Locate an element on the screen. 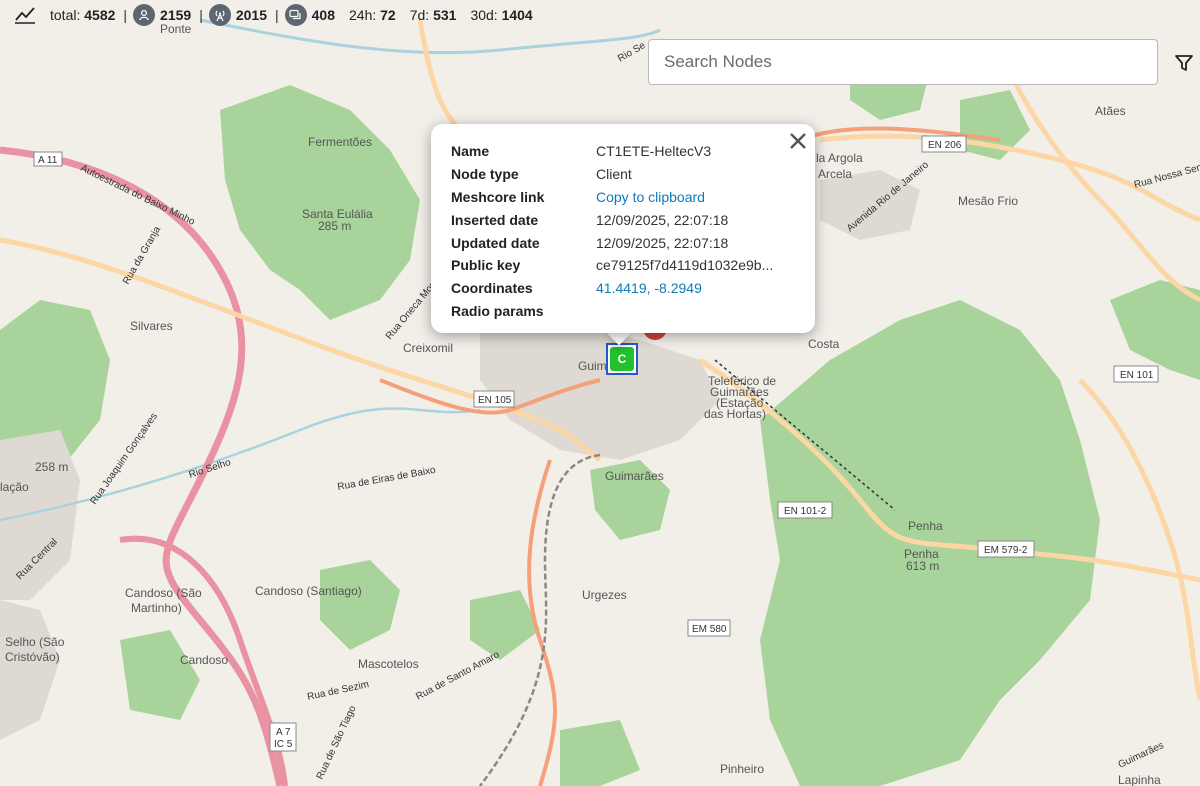 This screenshot has height=786, width=1200. row-key: Radio params is located at coordinates (497, 310).